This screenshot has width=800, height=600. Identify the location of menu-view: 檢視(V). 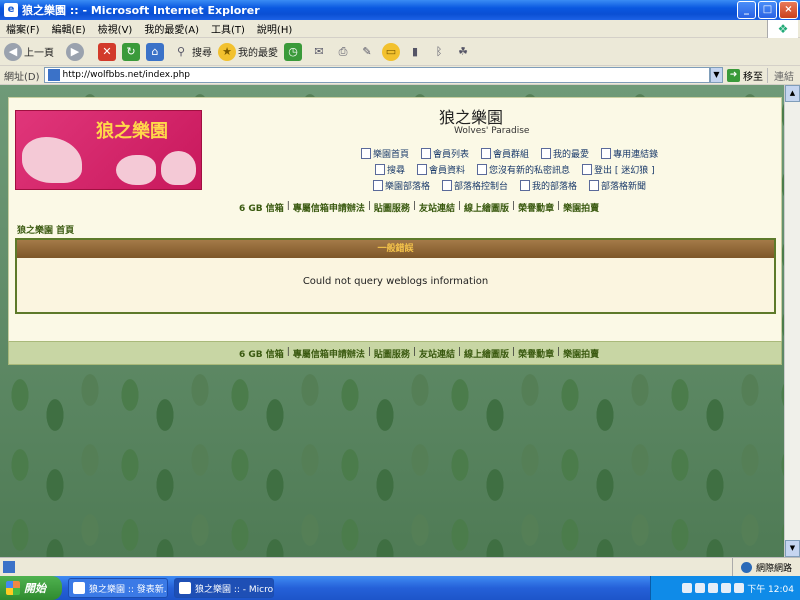
(115, 28).